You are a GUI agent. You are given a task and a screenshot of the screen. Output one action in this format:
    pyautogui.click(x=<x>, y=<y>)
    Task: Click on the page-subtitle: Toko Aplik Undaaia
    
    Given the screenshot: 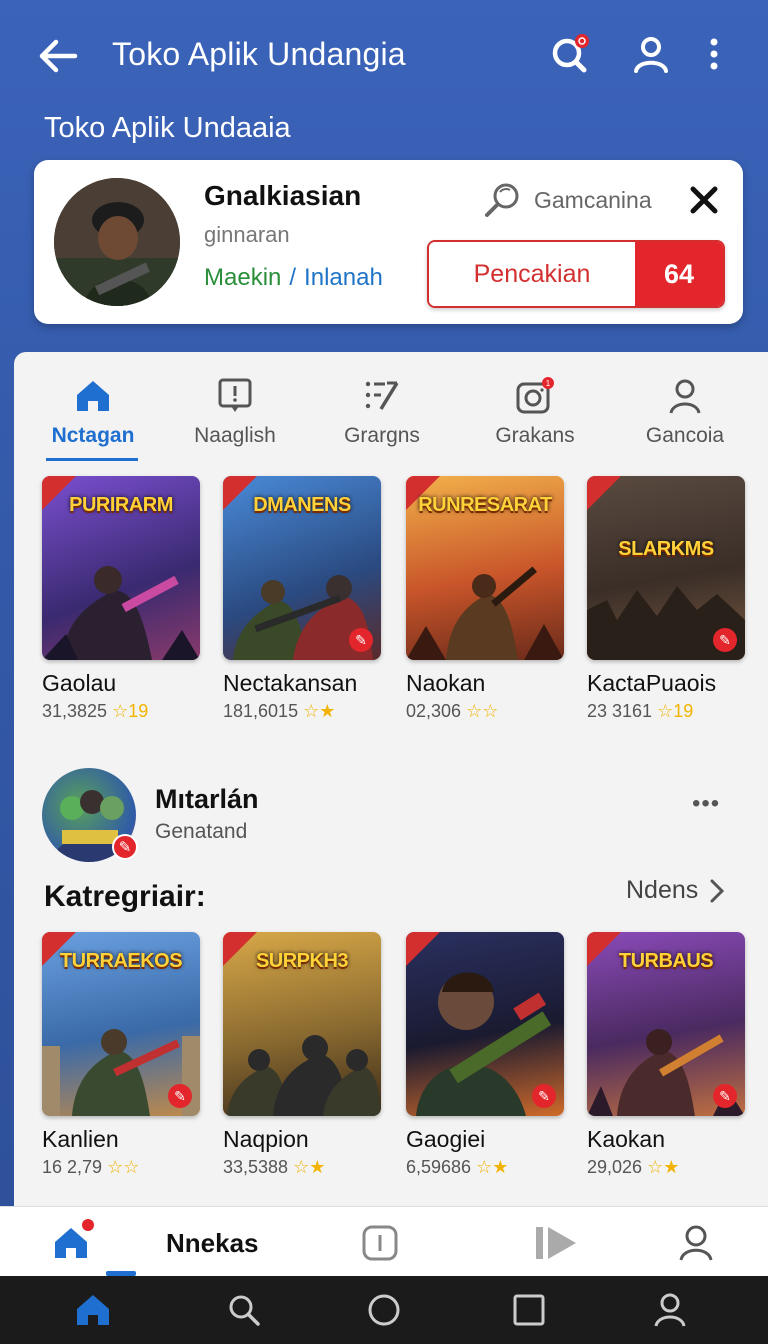 What is the action you would take?
    pyautogui.click(x=167, y=128)
    